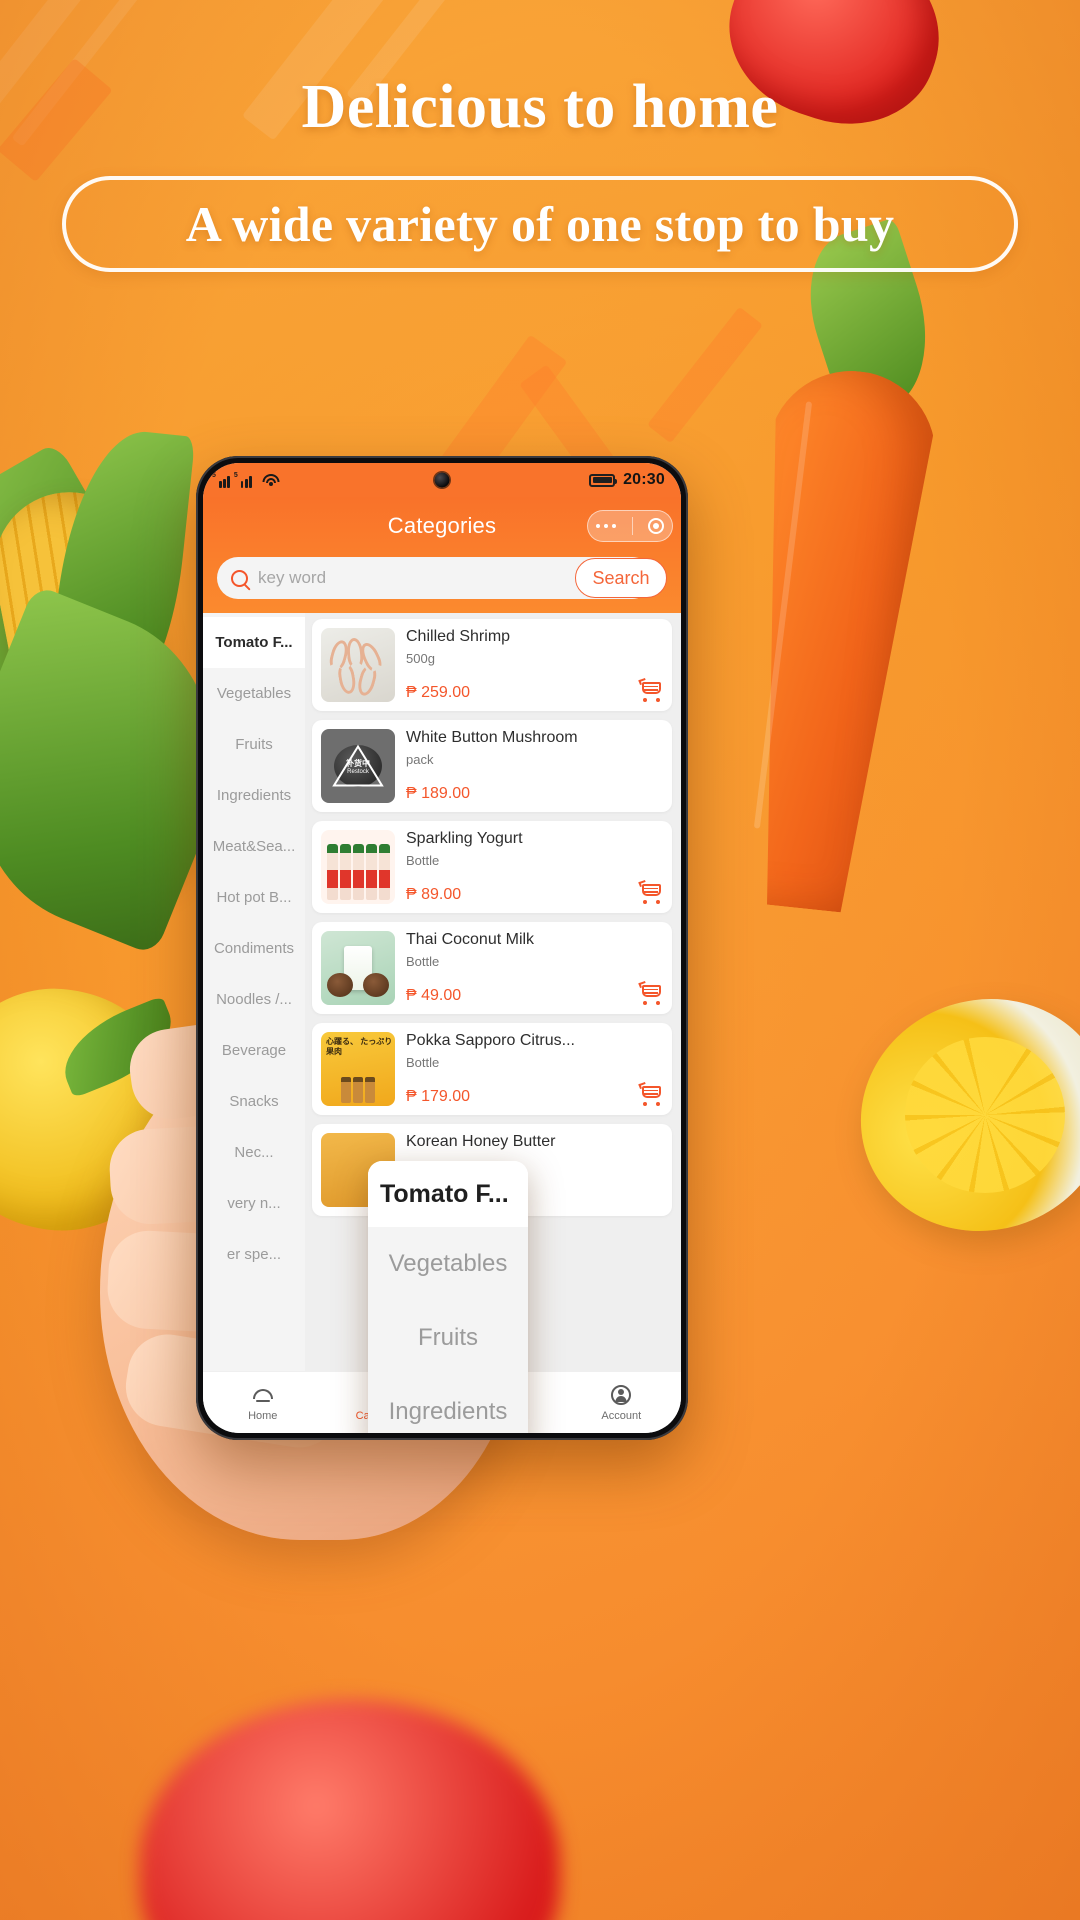  I want to click on signal-icon-1: 5, so click(223, 480).